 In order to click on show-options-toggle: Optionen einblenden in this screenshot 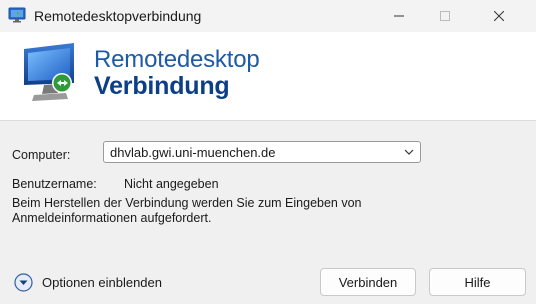, I will do `click(88, 282)`.